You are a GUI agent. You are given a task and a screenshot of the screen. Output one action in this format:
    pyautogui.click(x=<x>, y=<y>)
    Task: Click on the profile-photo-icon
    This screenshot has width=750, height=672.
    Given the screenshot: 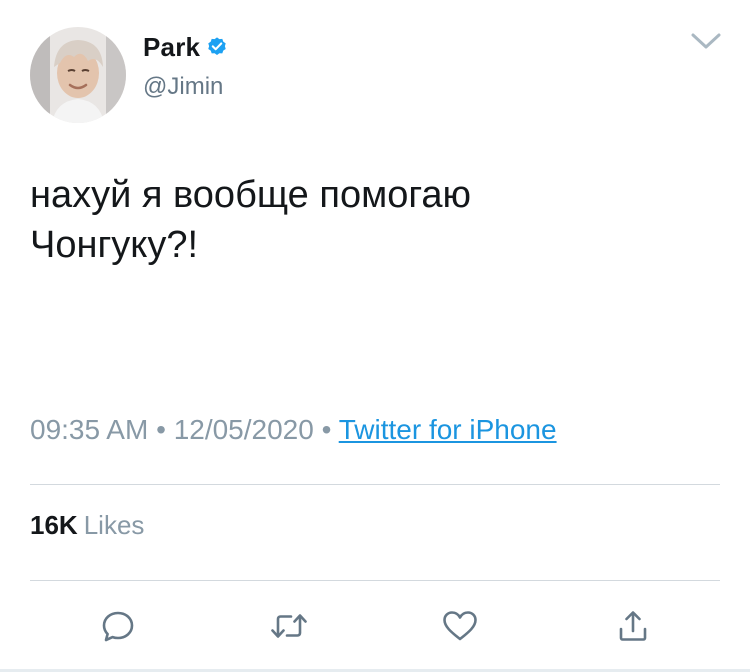 What is the action you would take?
    pyautogui.click(x=78, y=75)
    